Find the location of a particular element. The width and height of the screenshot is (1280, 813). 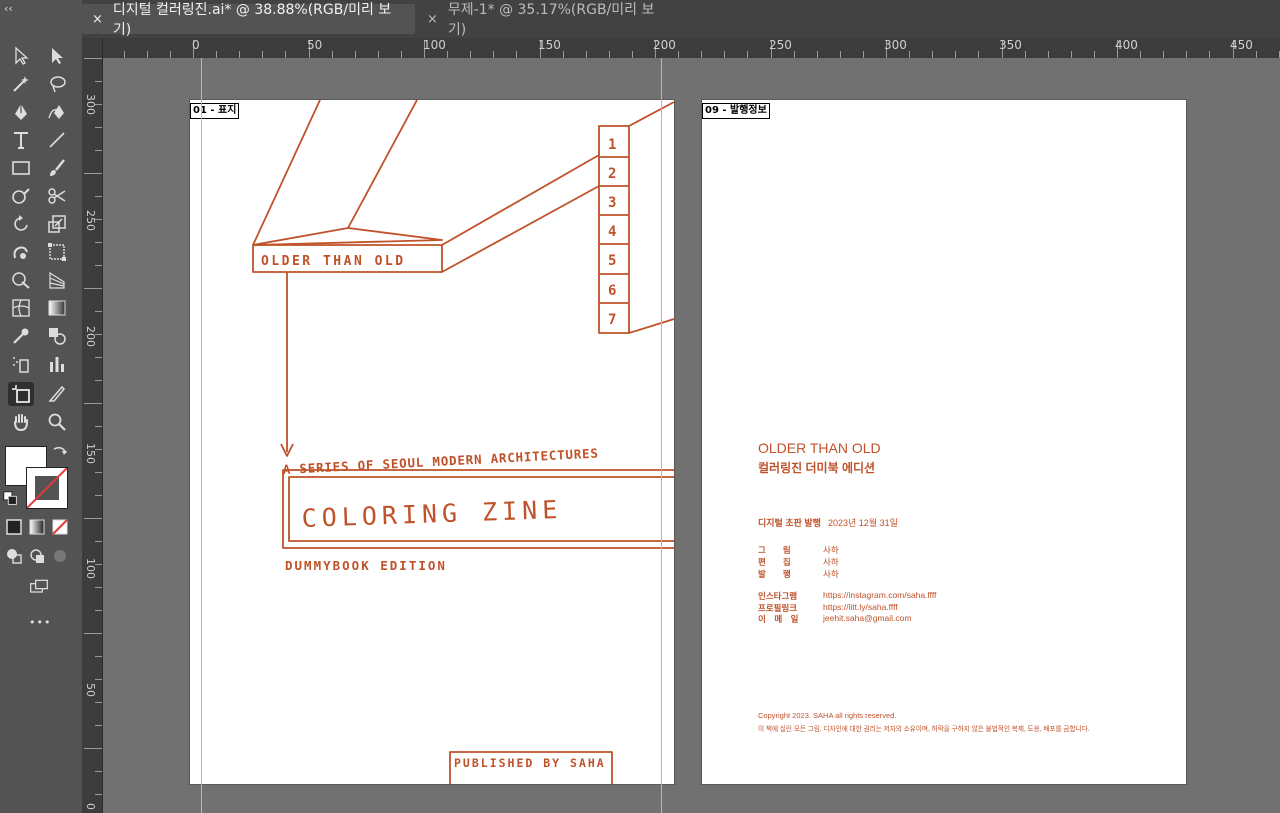

collapse-panel-button: ‹‹ is located at coordinates (8, 8).